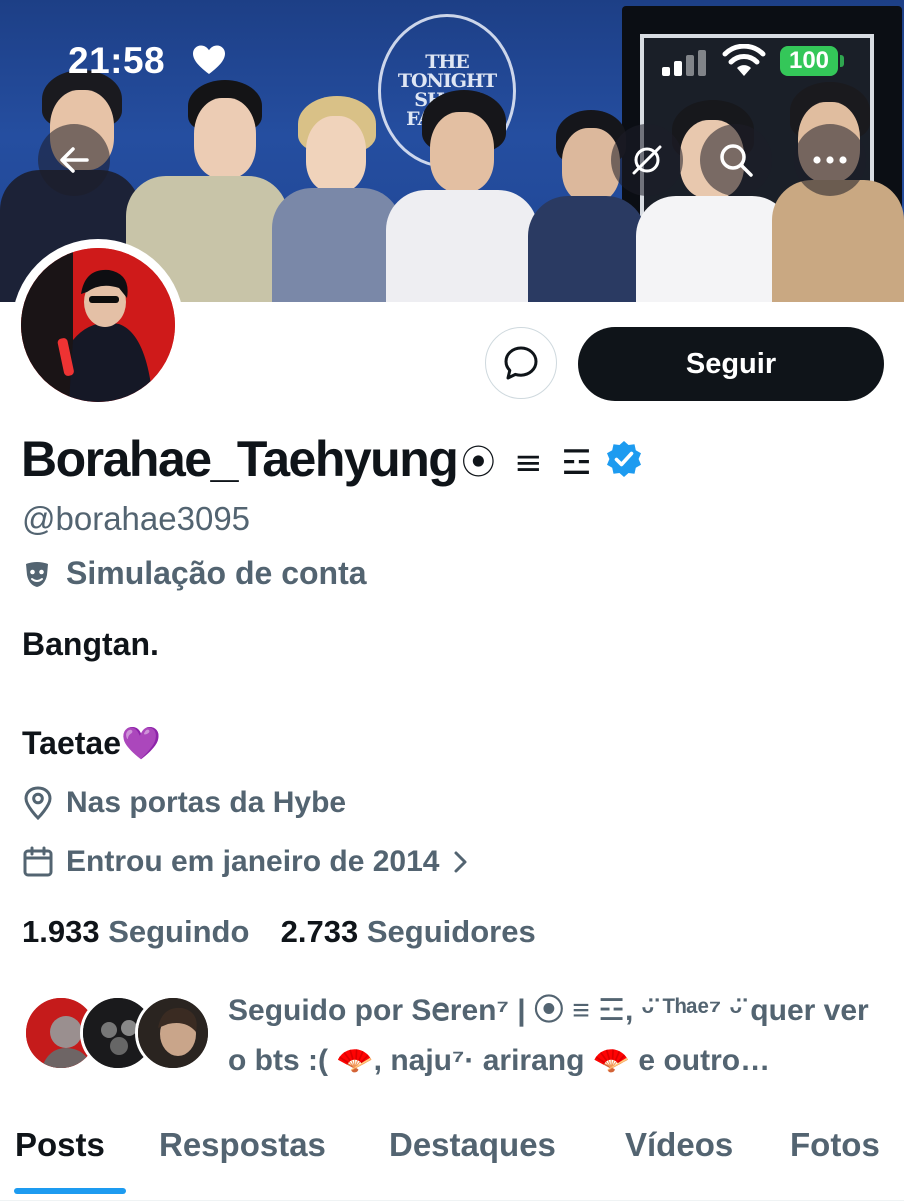 The image size is (904, 1201). I want to click on verified-badge-icon, so click(624, 459).